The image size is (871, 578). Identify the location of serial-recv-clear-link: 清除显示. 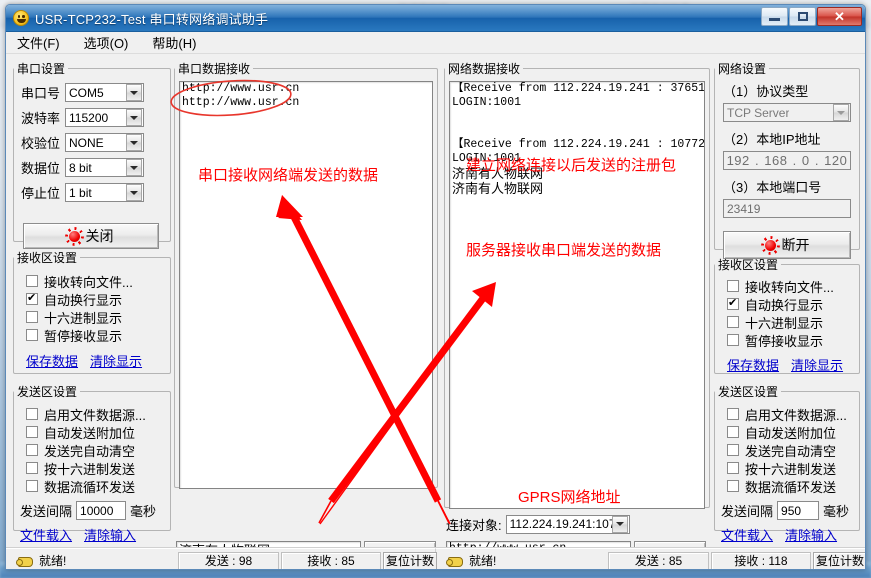
(116, 360).